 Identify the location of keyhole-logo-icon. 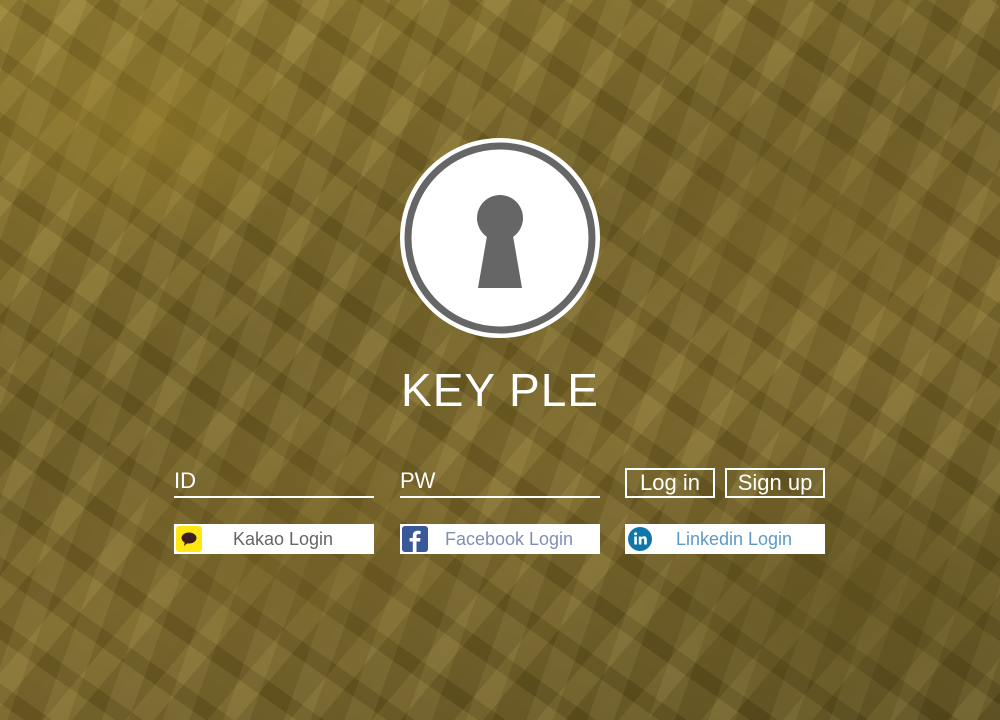
(500, 238).